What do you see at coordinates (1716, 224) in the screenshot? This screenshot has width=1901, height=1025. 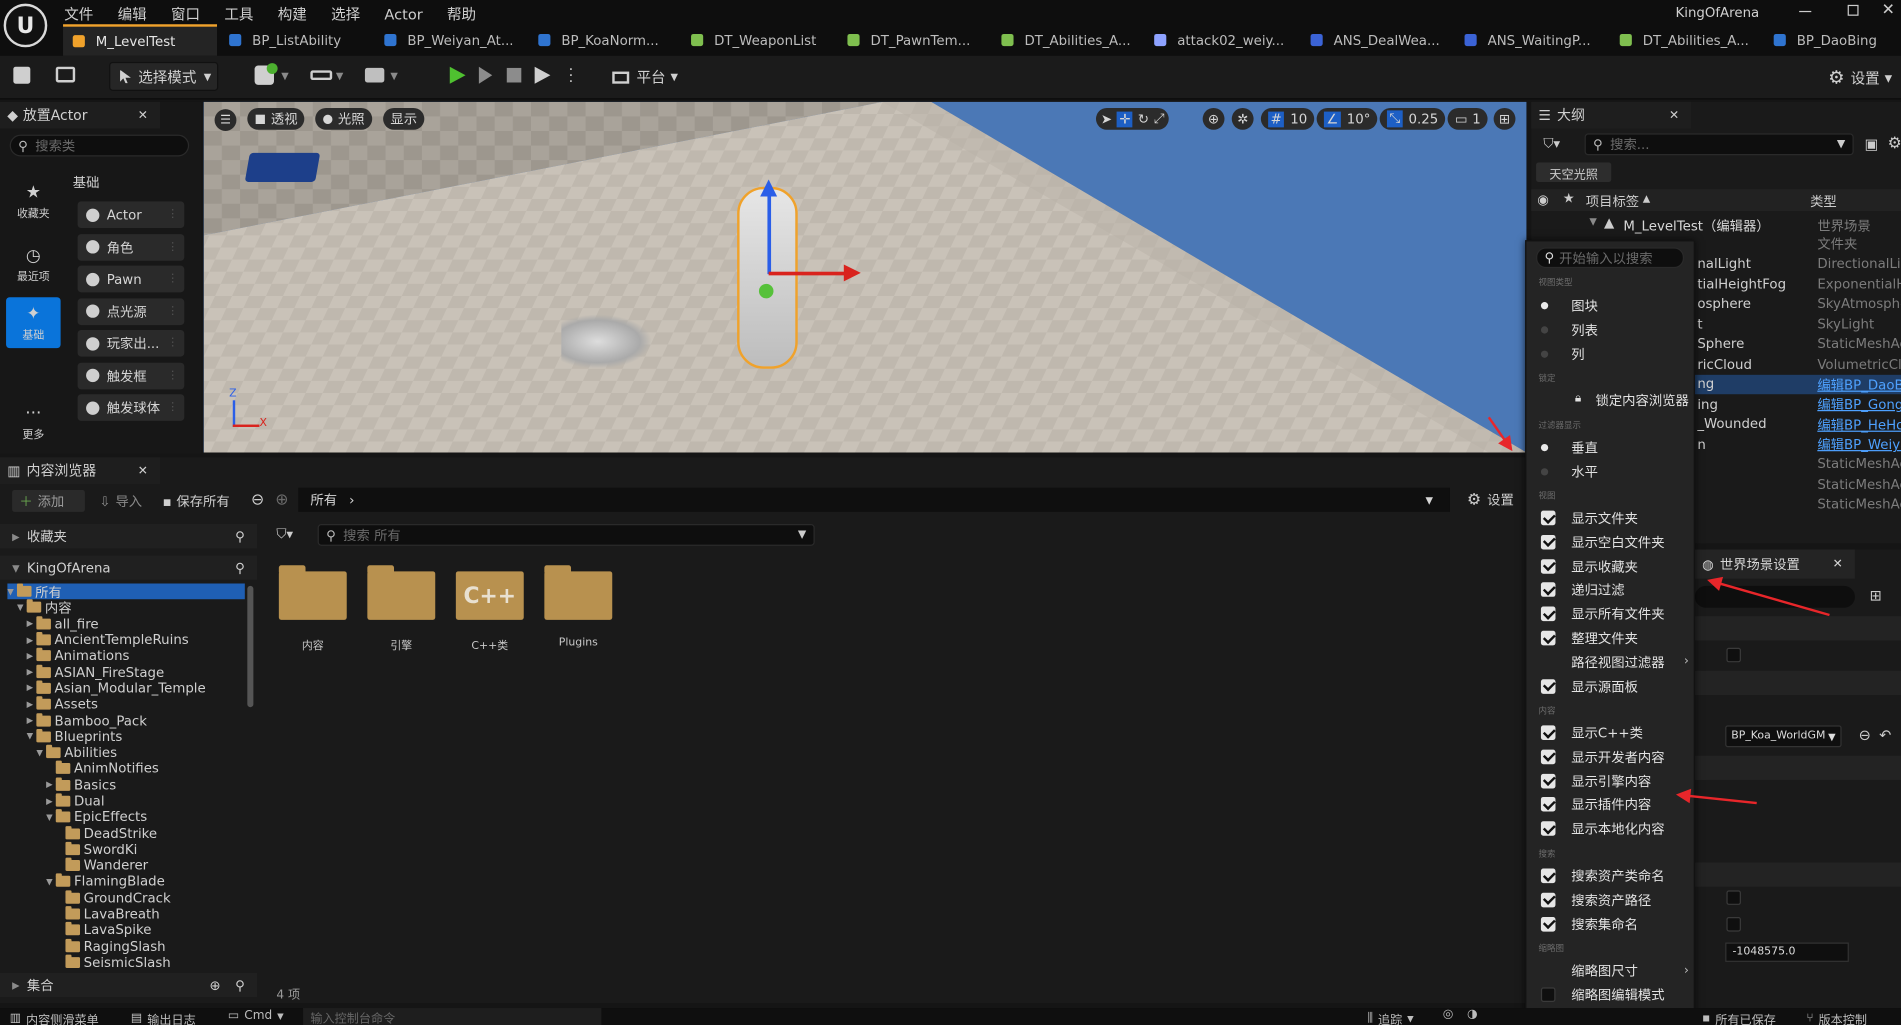 I see `outliner-root-row: ▼ ▲ M_LevelTest（编辑器） 世界场景` at bounding box center [1716, 224].